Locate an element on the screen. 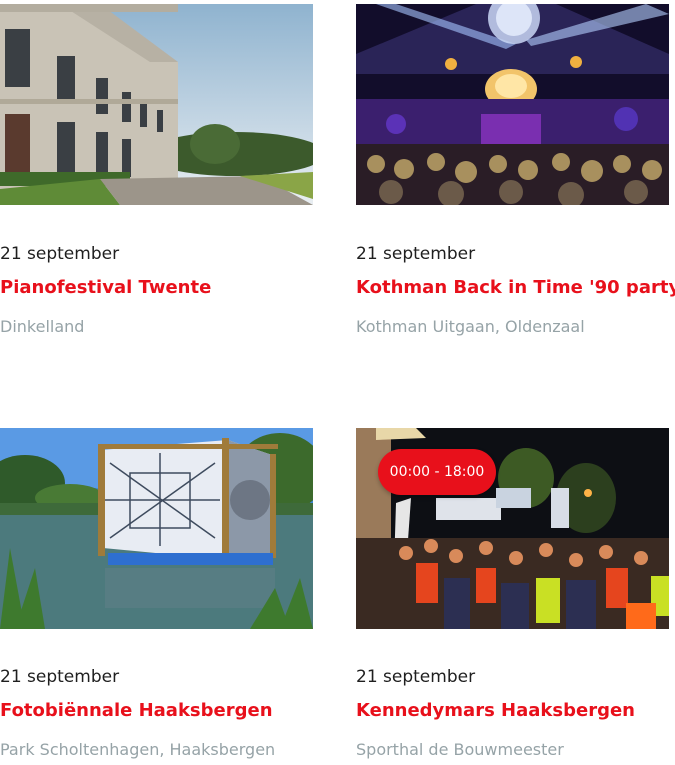 This screenshot has height=765, width=675. manor-house-photo is located at coordinates (156, 104).